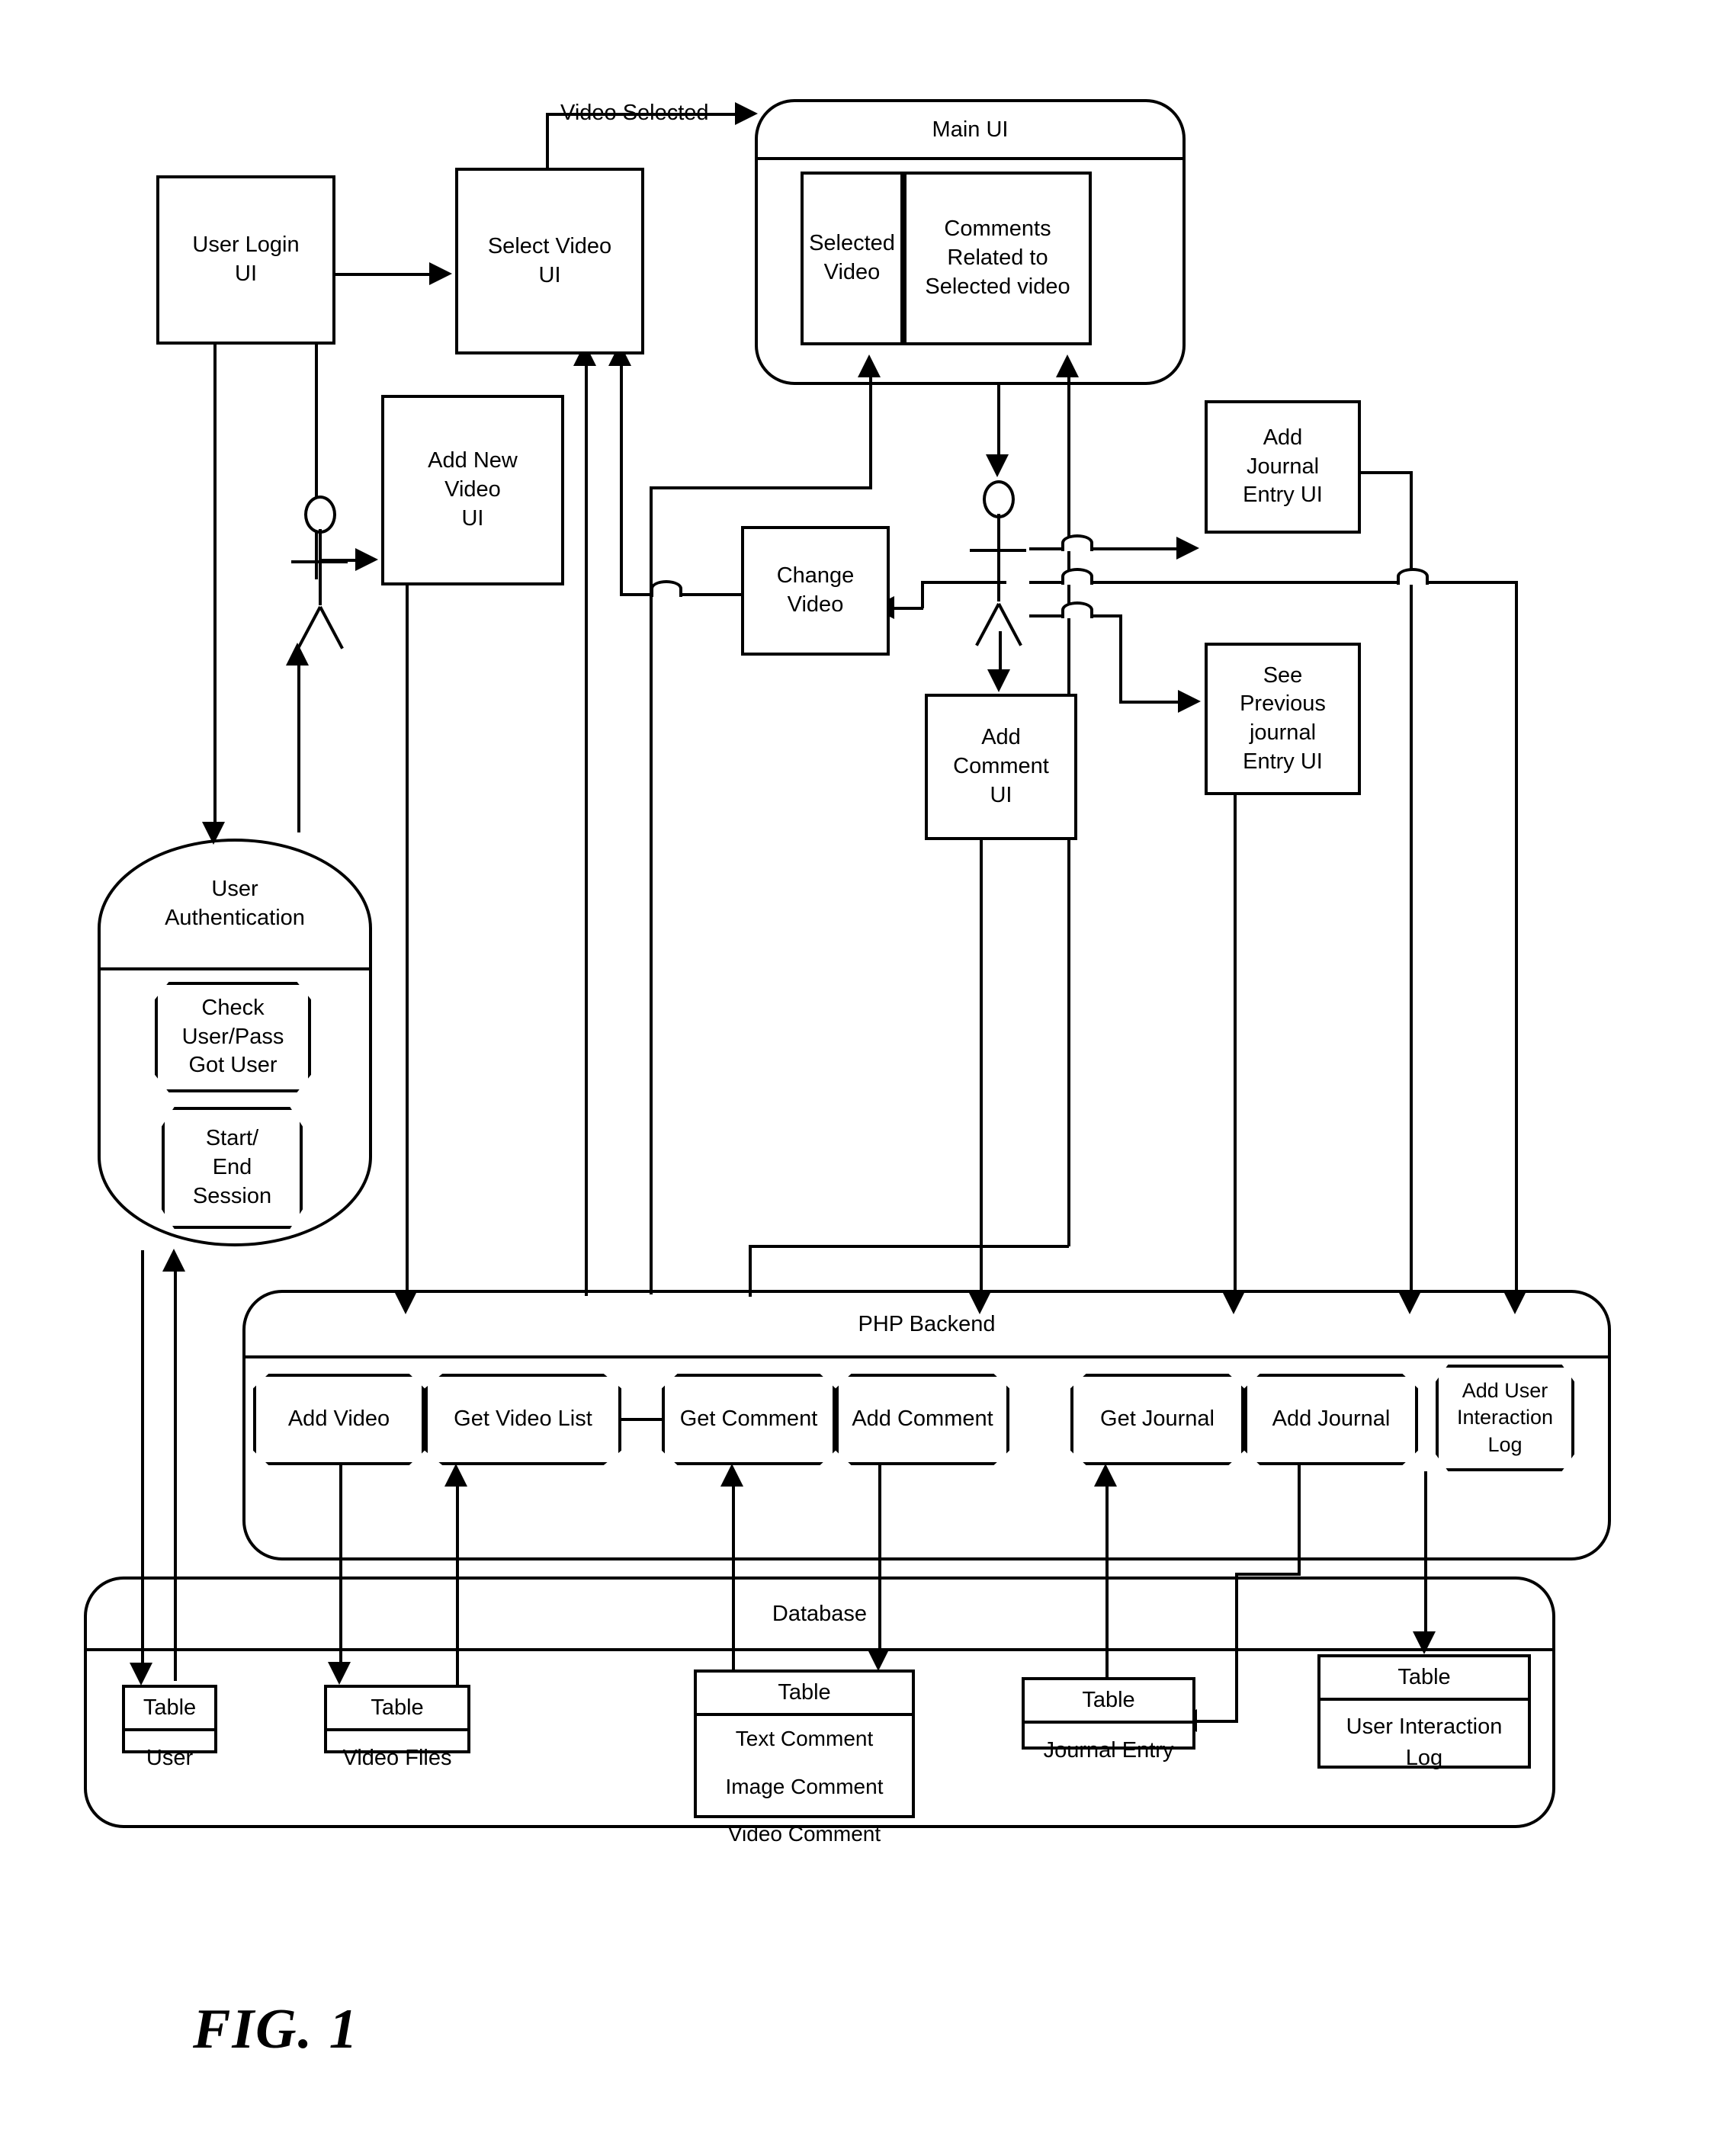 The width and height of the screenshot is (1736, 2133). Describe the element at coordinates (1299, 1519) in the screenshot. I see `add-journal-to-journal-entry-line` at that location.